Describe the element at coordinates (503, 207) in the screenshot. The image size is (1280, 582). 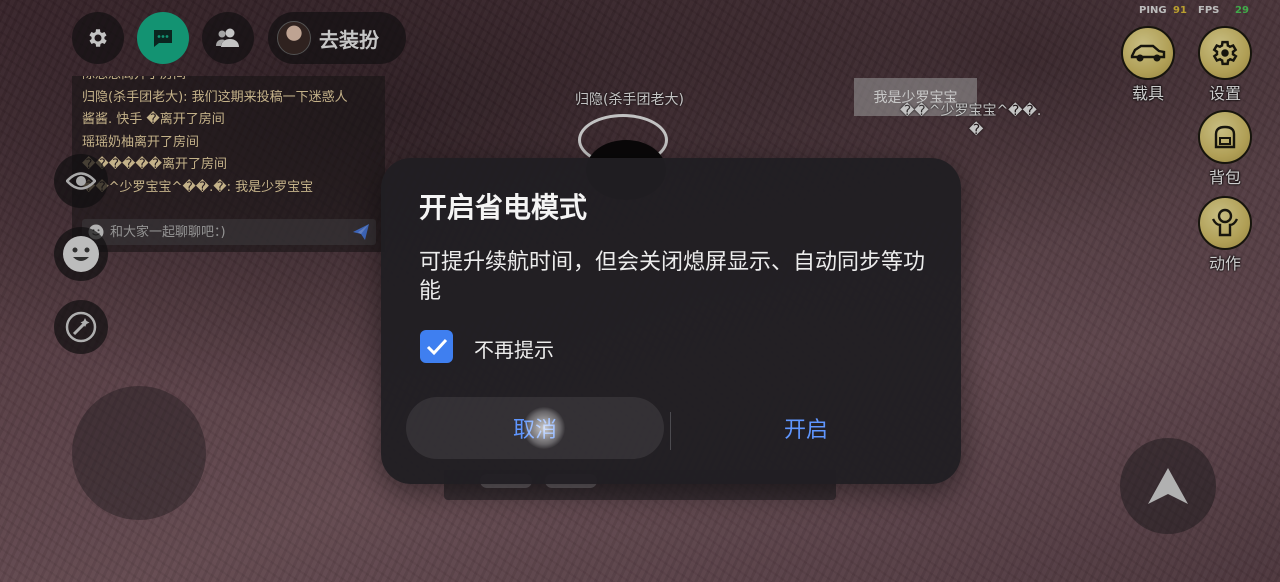
I see `dialog-title: 开启省电模式` at that location.